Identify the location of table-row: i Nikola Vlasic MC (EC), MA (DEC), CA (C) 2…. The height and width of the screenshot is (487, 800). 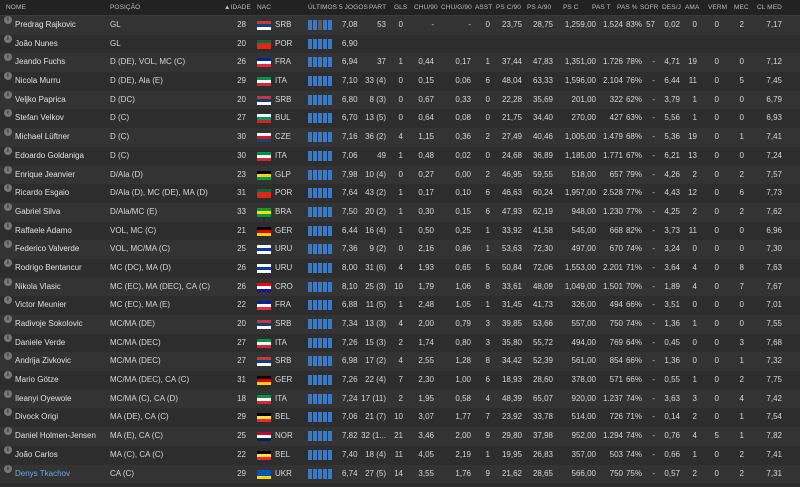
(400, 287).